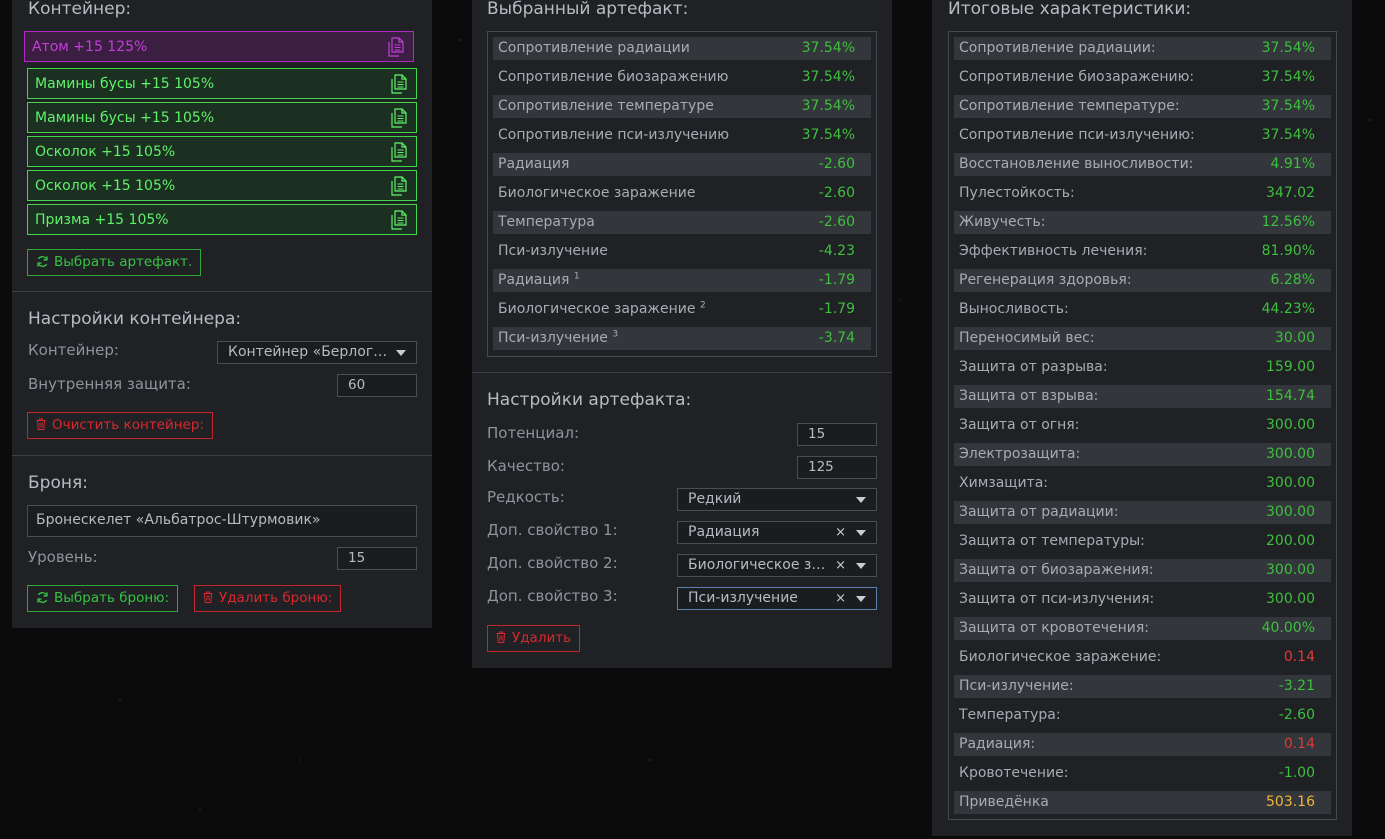 The width and height of the screenshot is (1385, 839). I want to click on stat-value: -2.60, so click(836, 222).